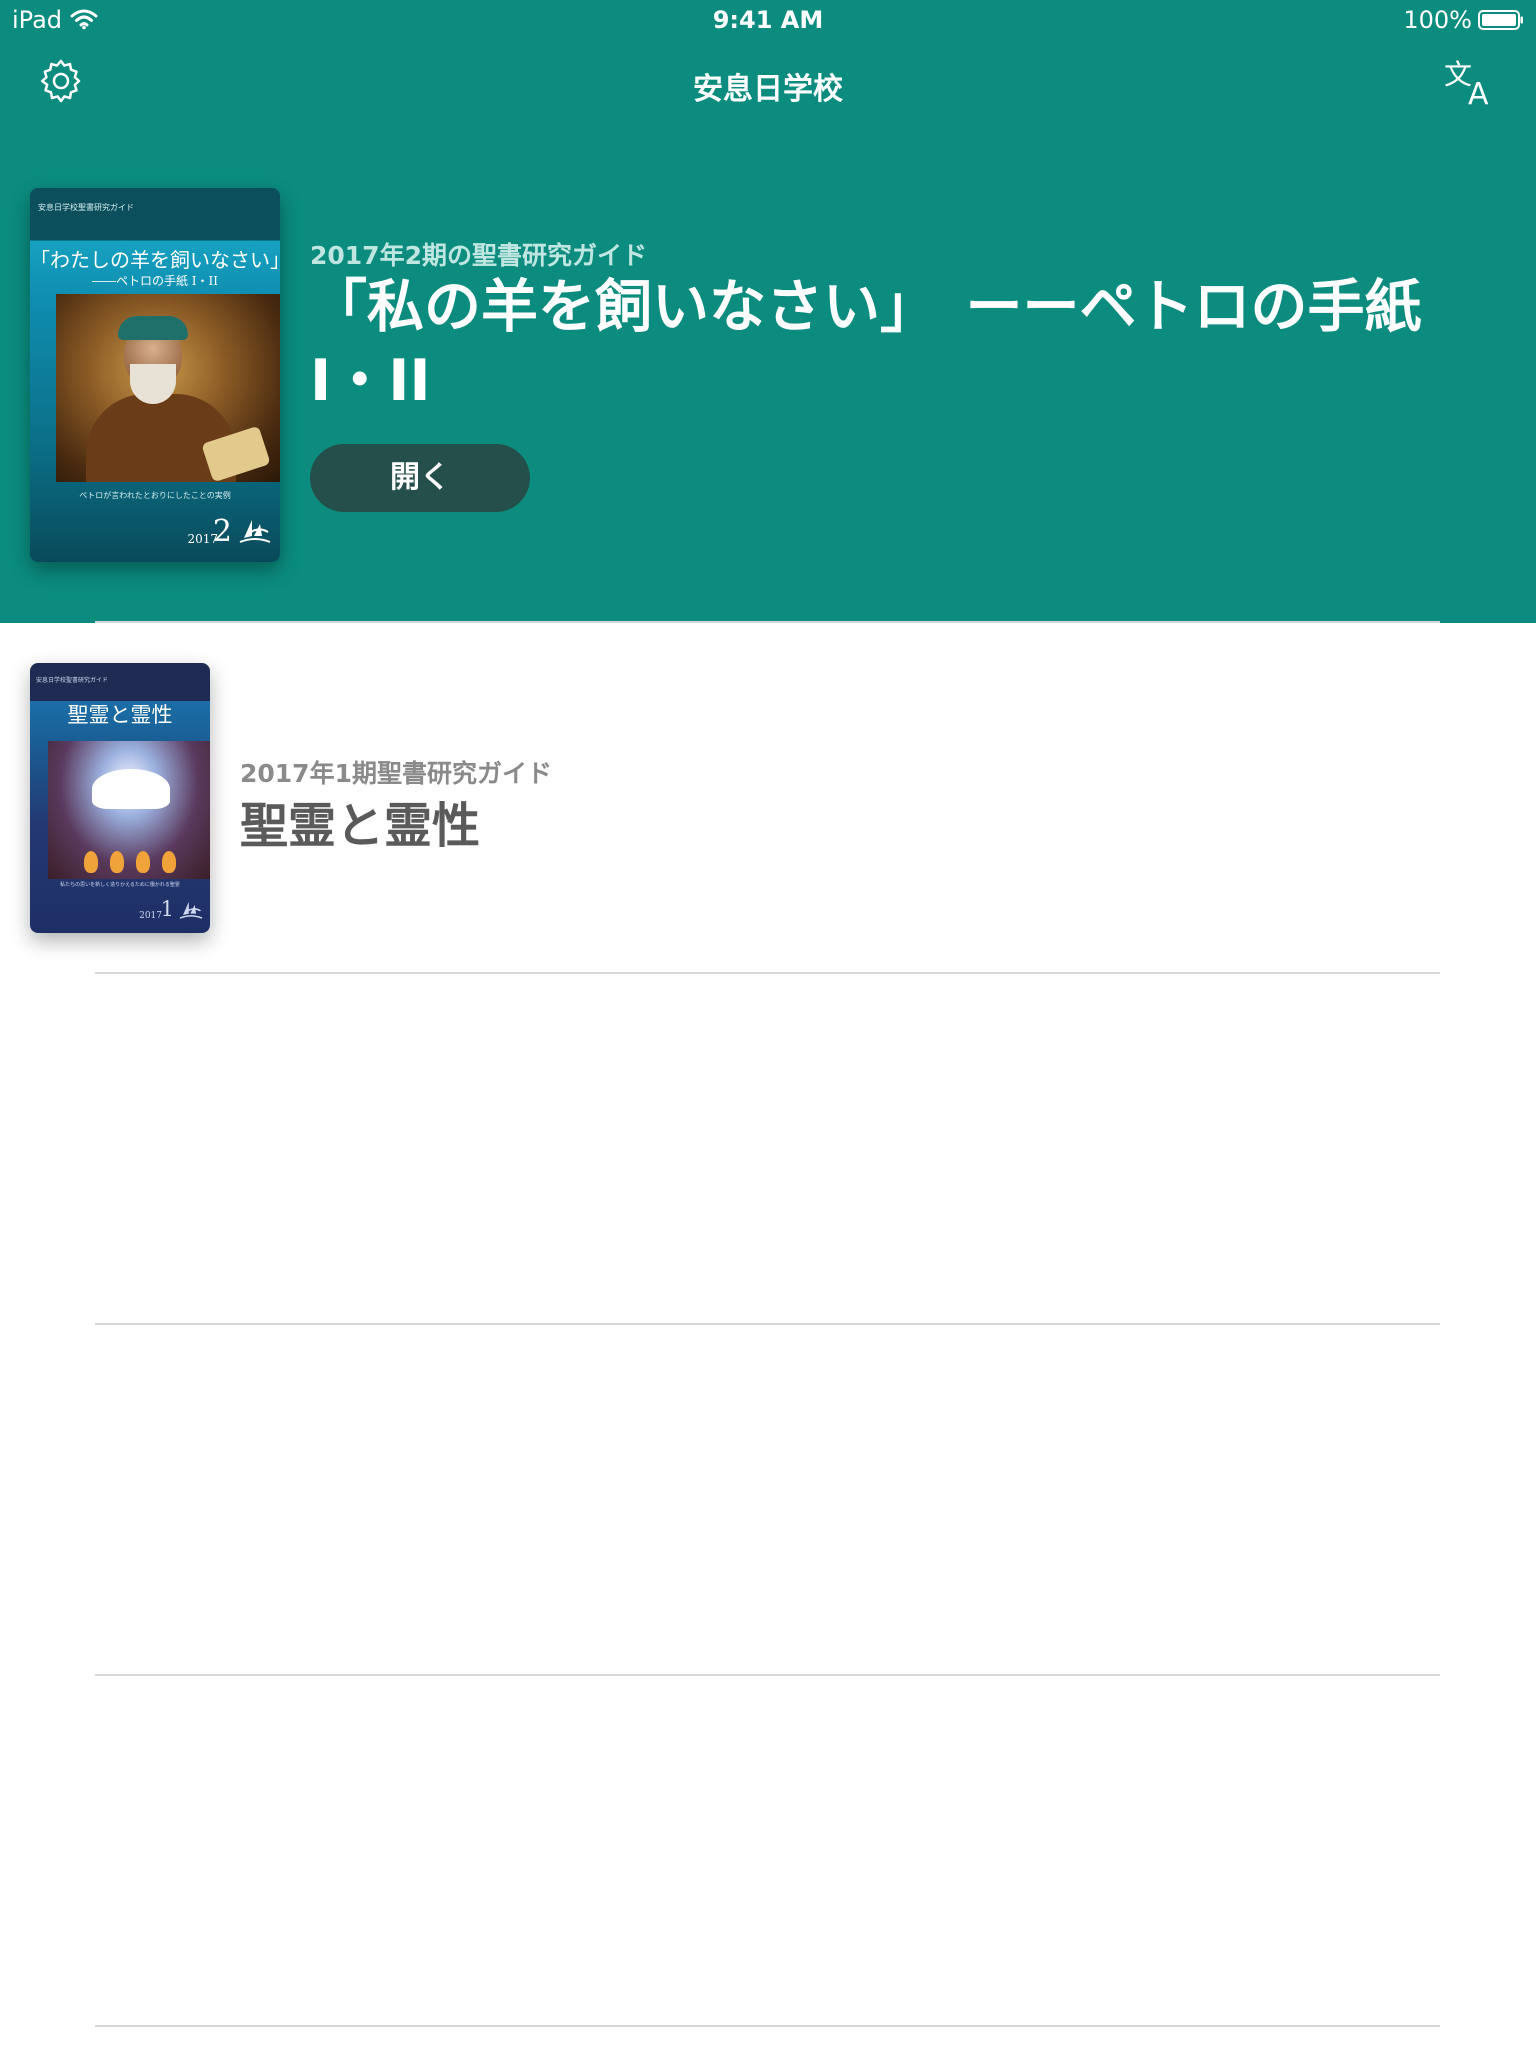 This screenshot has width=1536, height=2048. I want to click on cover-subtitle: ――ペトロの手紙 I・II, so click(155, 281).